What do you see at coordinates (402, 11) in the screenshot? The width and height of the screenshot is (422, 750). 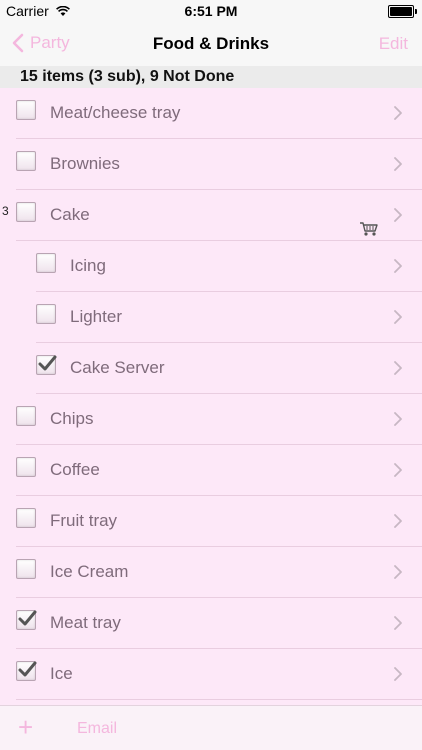 I see `battery-icon` at bounding box center [402, 11].